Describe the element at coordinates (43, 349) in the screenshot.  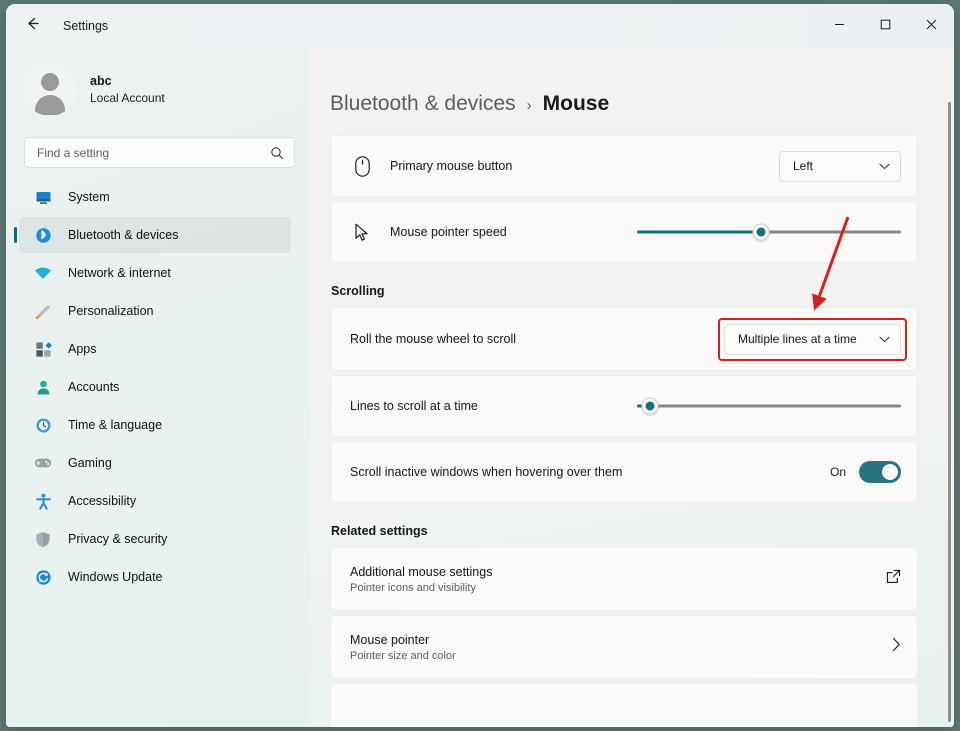
I see `apps-grid-icon` at that location.